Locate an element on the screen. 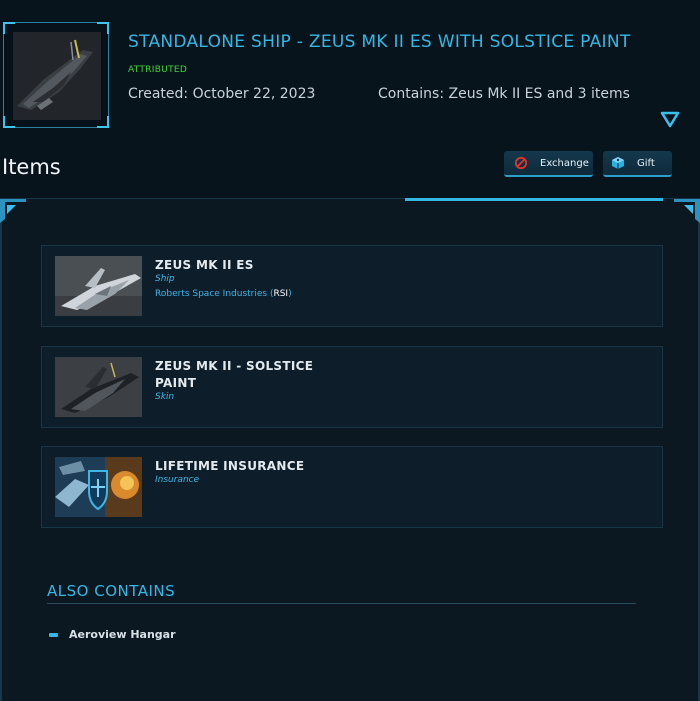  item-type: Ship is located at coordinates (165, 279).